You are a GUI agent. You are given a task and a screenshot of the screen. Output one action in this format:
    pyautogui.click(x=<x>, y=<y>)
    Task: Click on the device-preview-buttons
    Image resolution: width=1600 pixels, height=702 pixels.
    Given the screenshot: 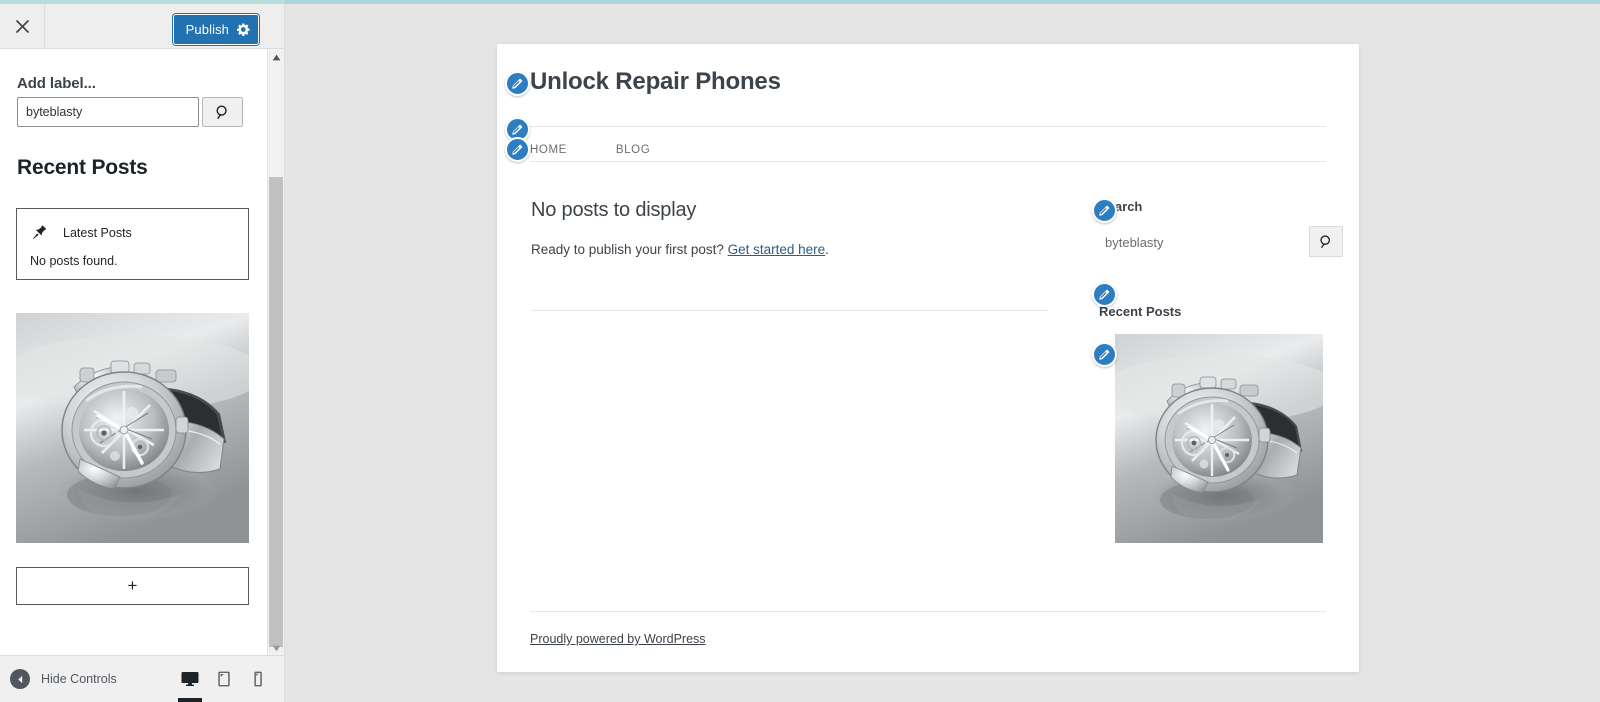 What is the action you would take?
    pyautogui.click(x=224, y=682)
    